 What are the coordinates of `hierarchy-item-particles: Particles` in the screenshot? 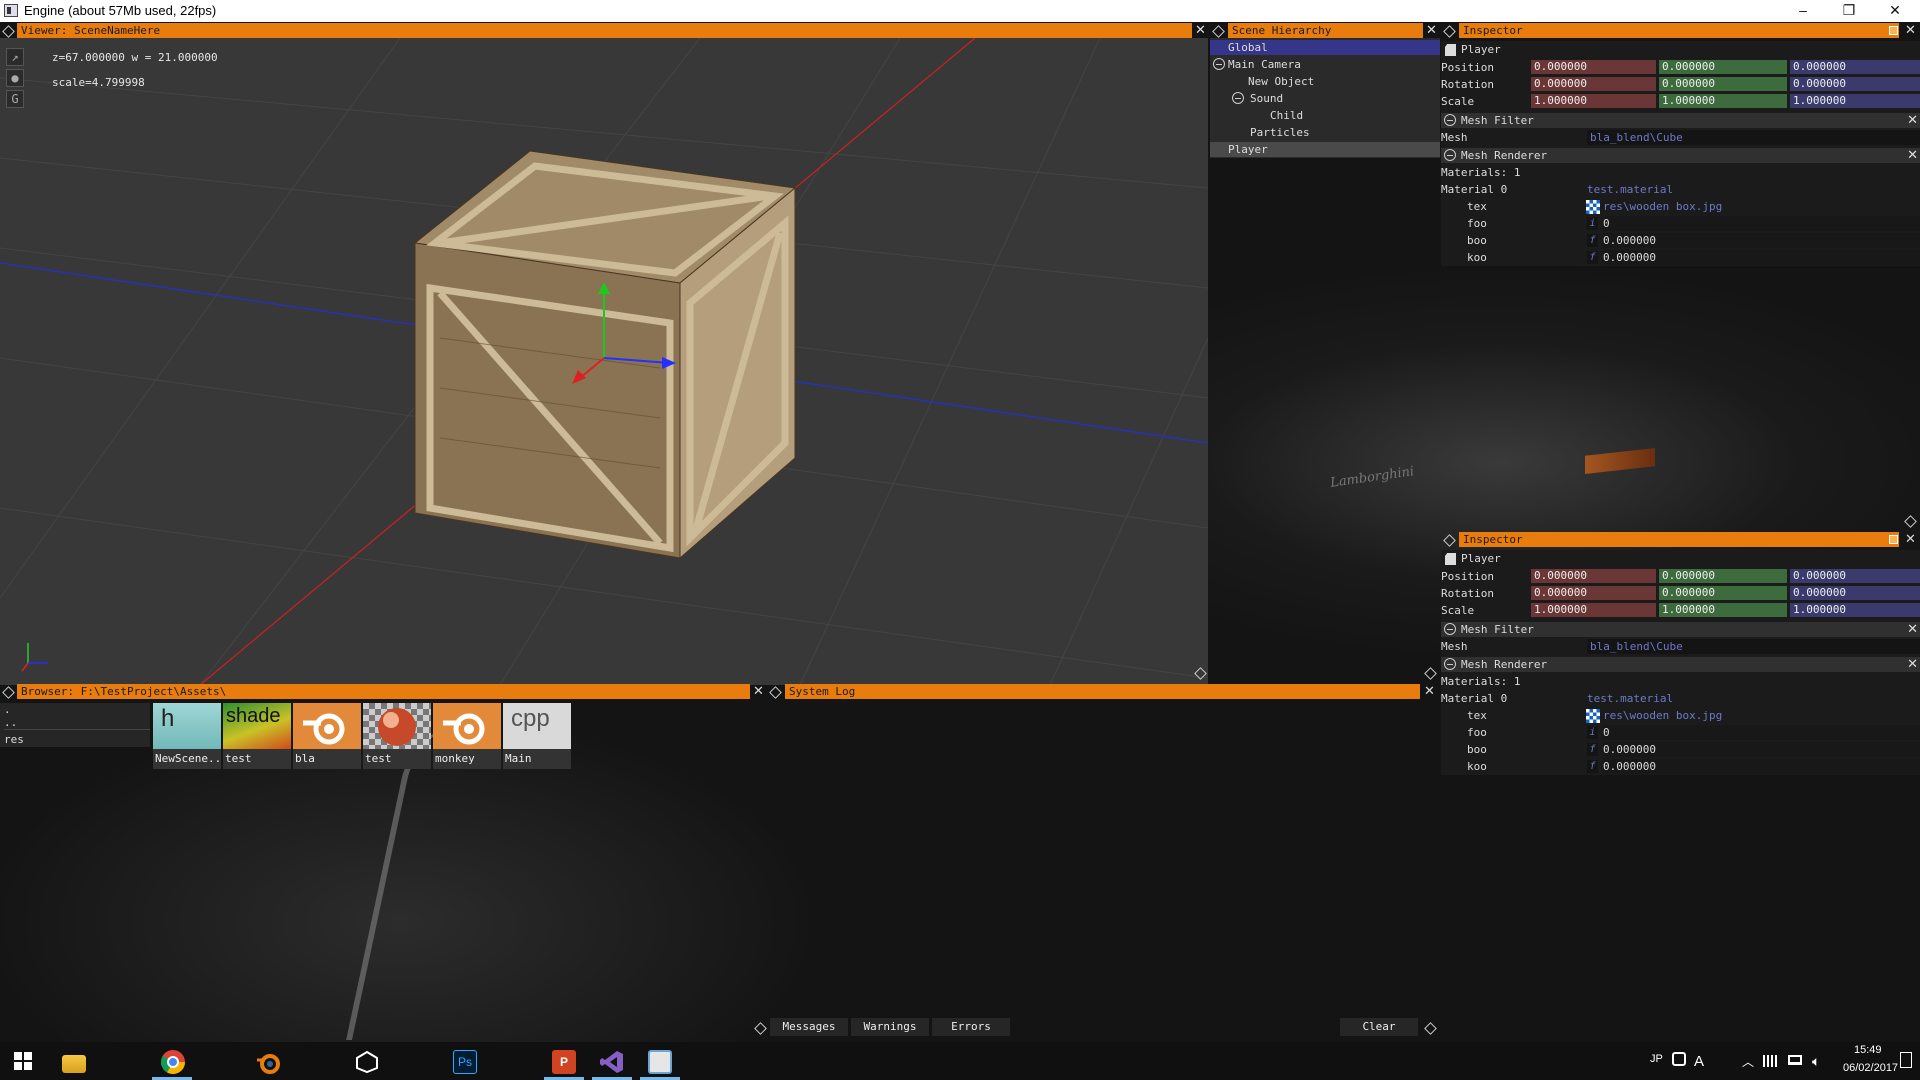 It's located at (1325, 132).